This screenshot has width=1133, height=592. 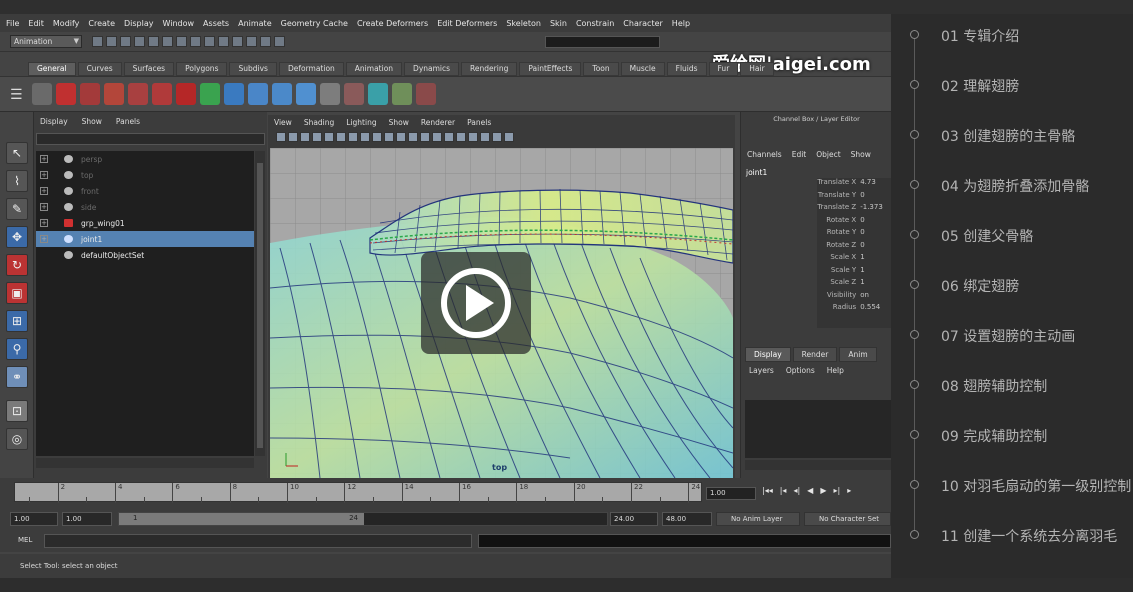 What do you see at coordinates (849, 490) in the screenshot?
I see `go-to-end-icon: ▸` at bounding box center [849, 490].